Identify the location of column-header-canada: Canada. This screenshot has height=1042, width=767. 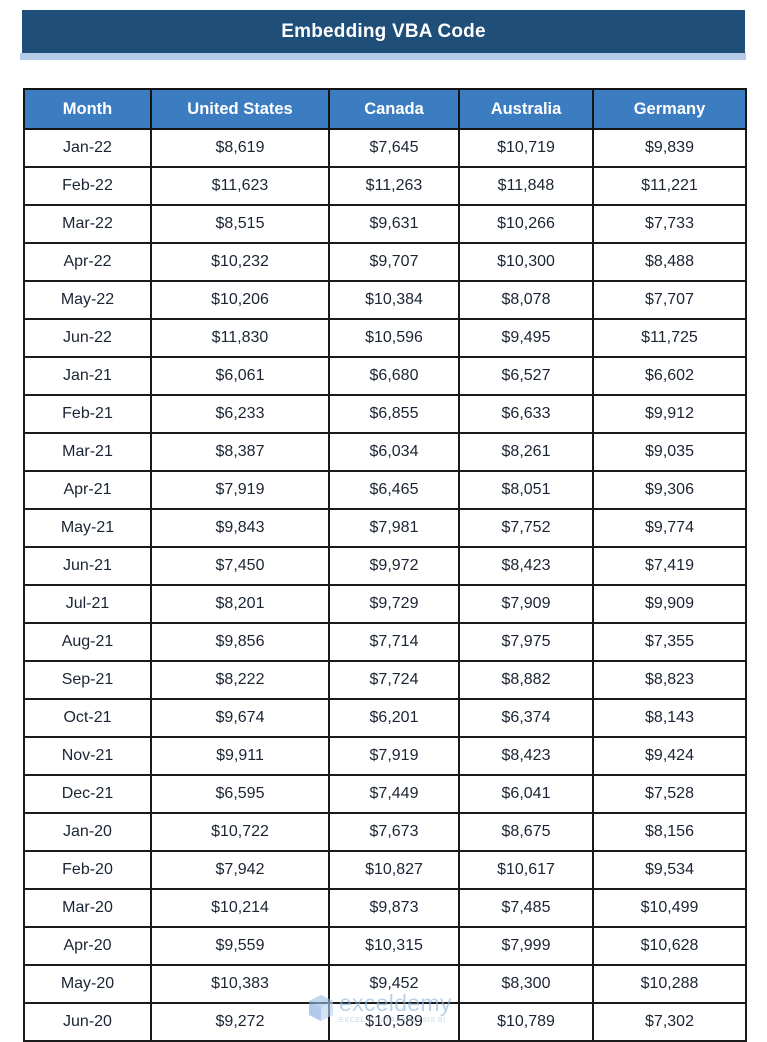
(394, 109).